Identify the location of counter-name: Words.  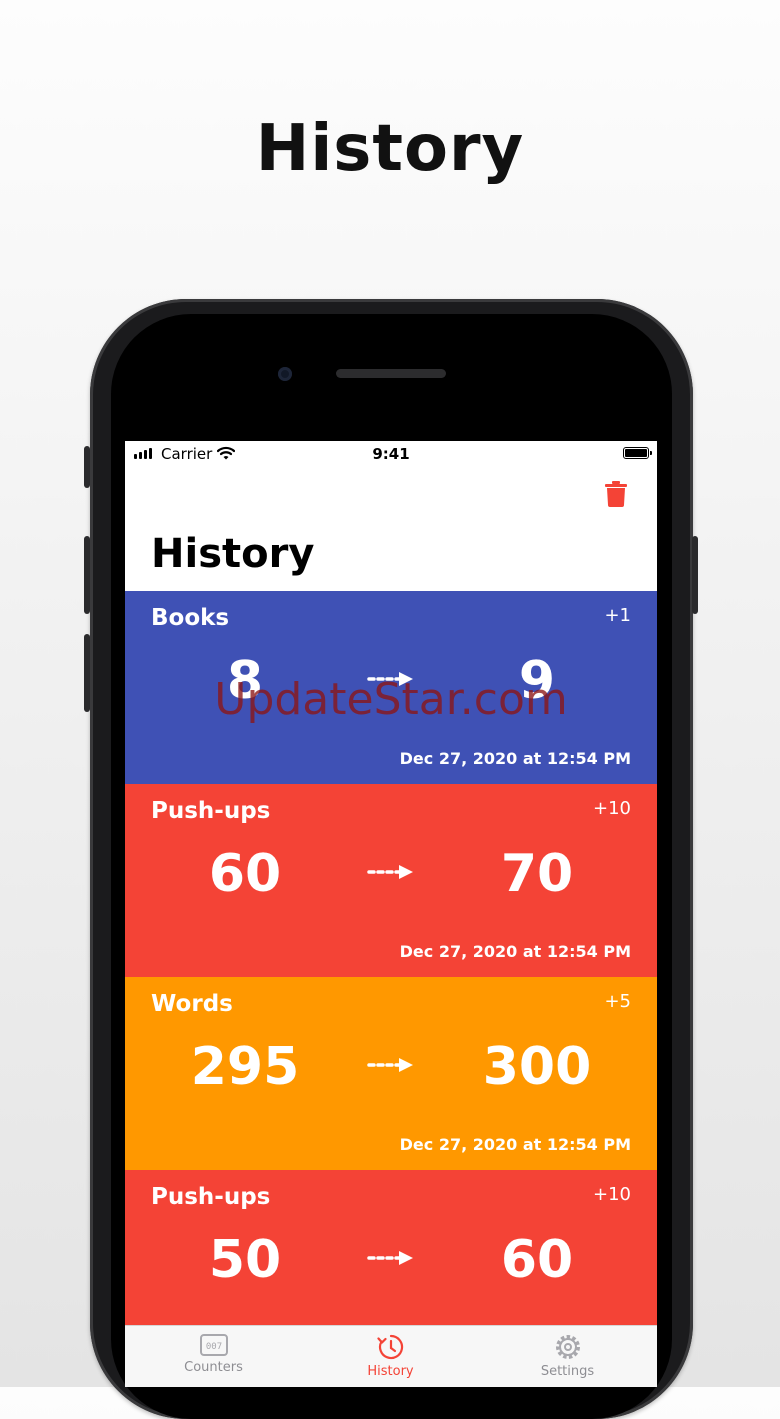
(192, 1004).